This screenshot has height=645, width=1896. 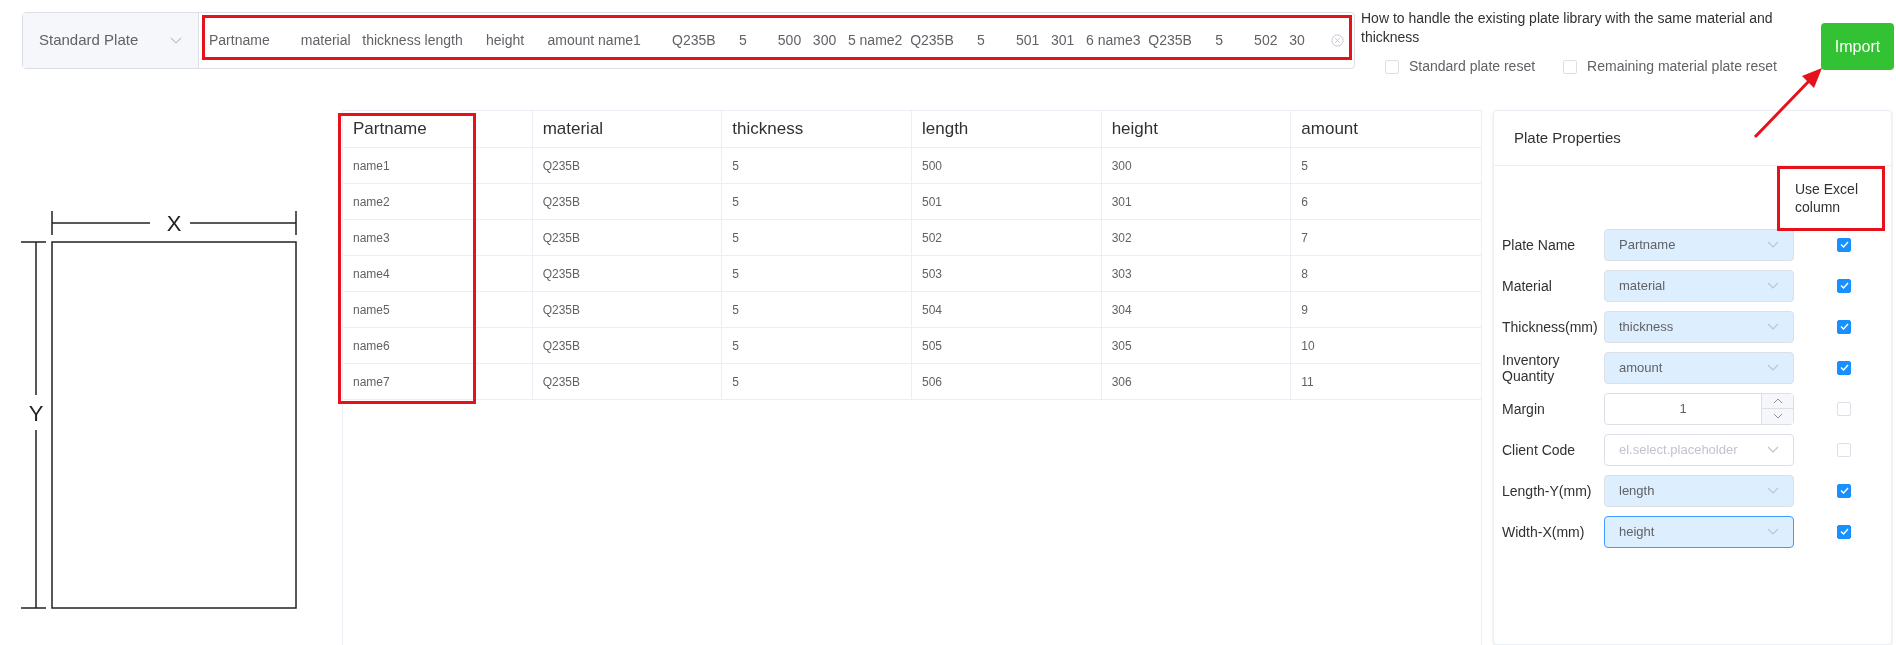 What do you see at coordinates (1550, 326) in the screenshot?
I see `field-label: Thickness(mm)` at bounding box center [1550, 326].